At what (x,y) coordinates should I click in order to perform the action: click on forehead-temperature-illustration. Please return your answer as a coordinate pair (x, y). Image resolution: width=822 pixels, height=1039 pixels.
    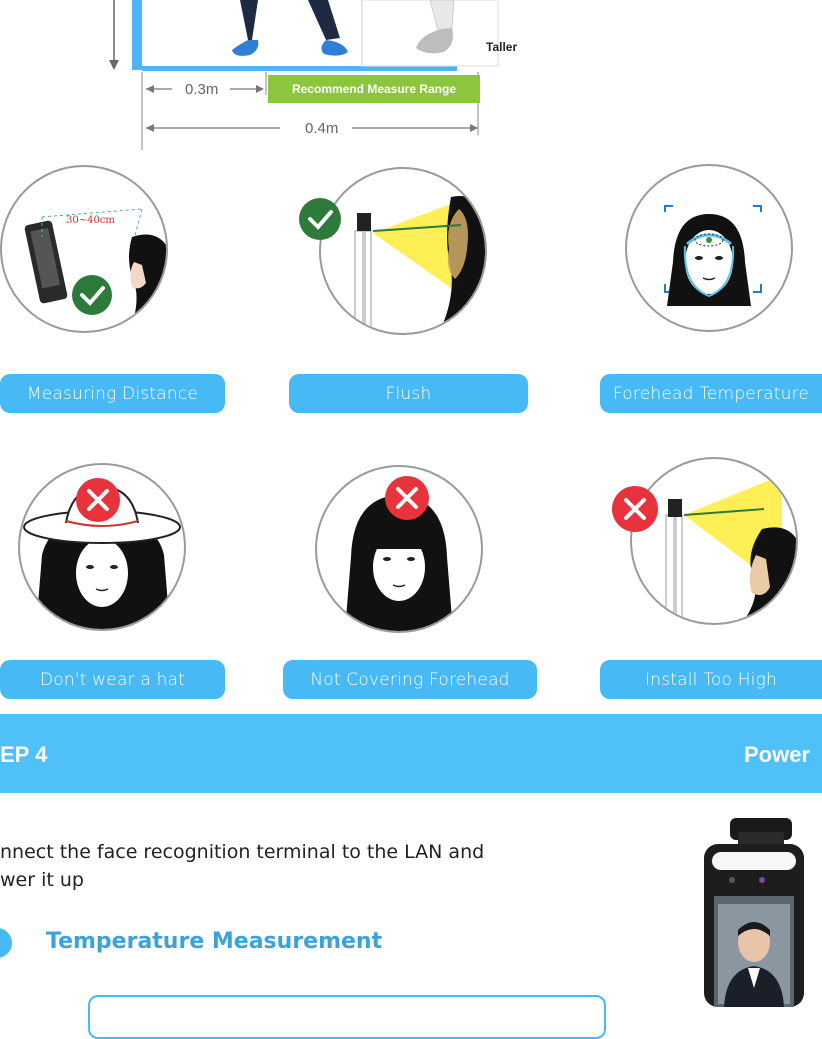
    Looking at the image, I should click on (709, 248).